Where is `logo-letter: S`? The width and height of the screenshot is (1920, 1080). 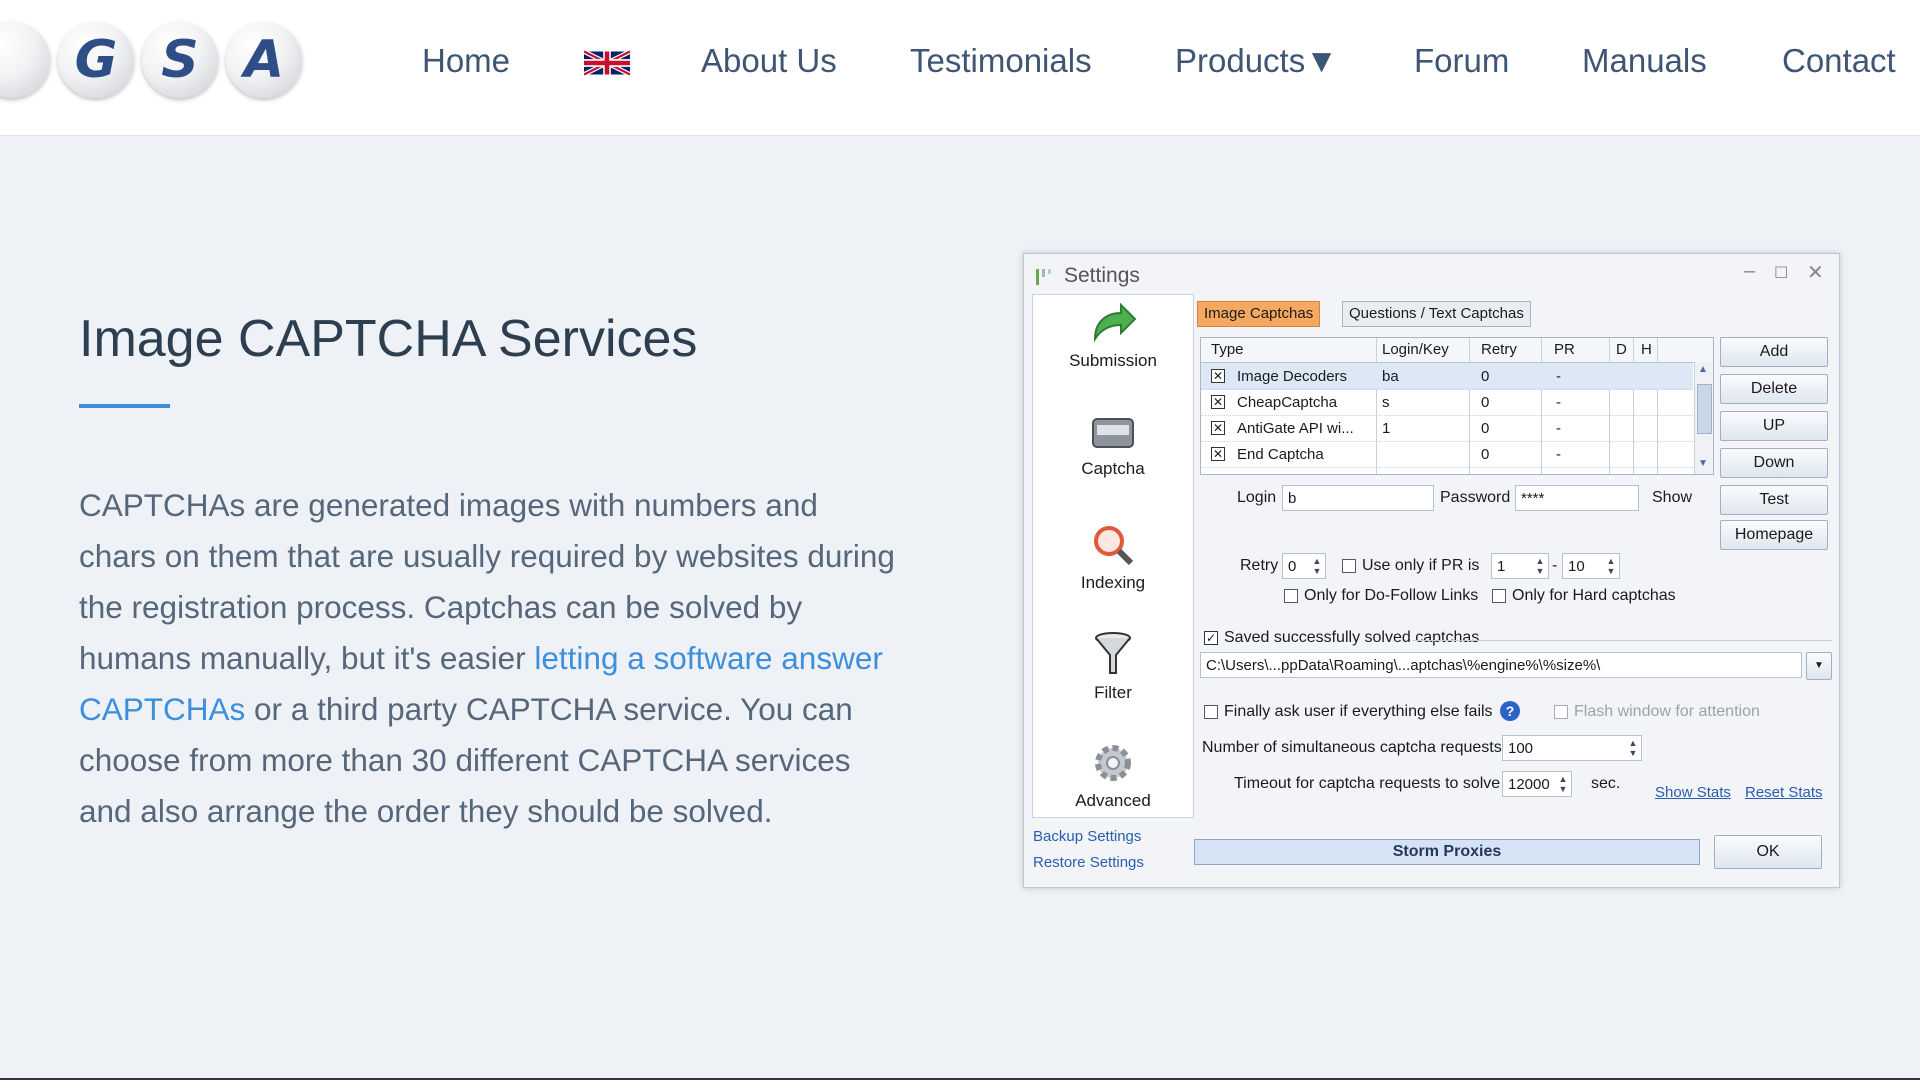
logo-letter: S is located at coordinates (180, 60).